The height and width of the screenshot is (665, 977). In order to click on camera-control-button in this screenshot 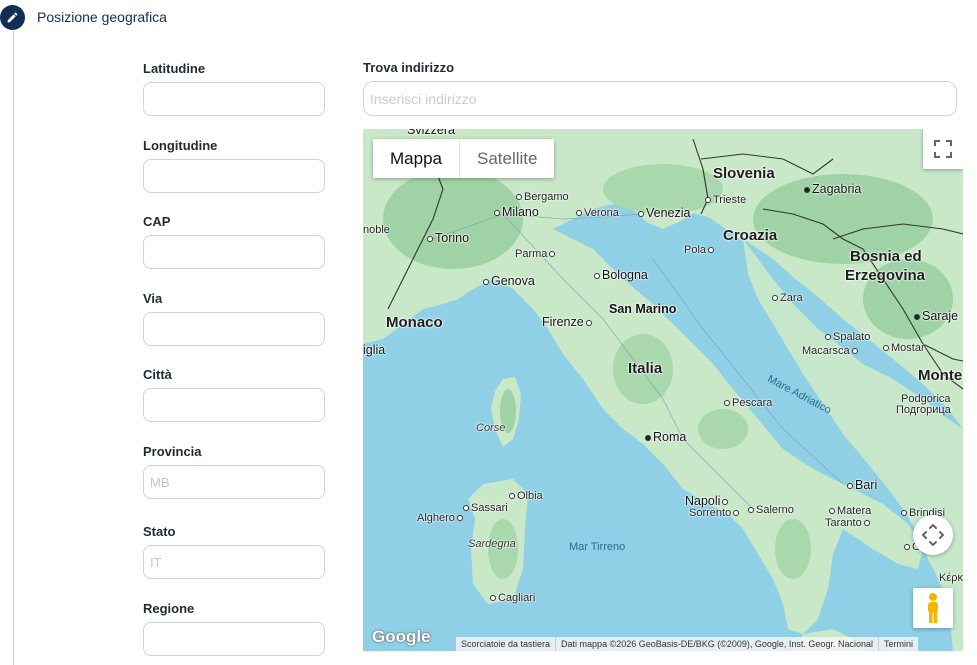, I will do `click(933, 535)`.